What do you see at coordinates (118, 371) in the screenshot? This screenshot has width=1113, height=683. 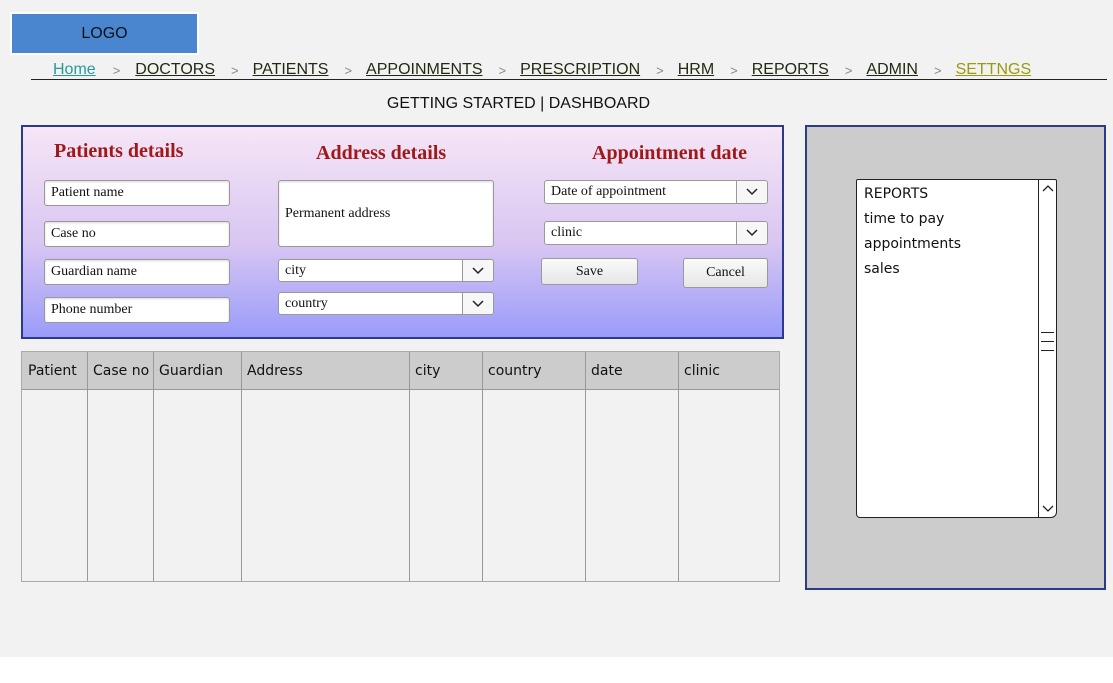 I see `column-header-case-no: Case no` at bounding box center [118, 371].